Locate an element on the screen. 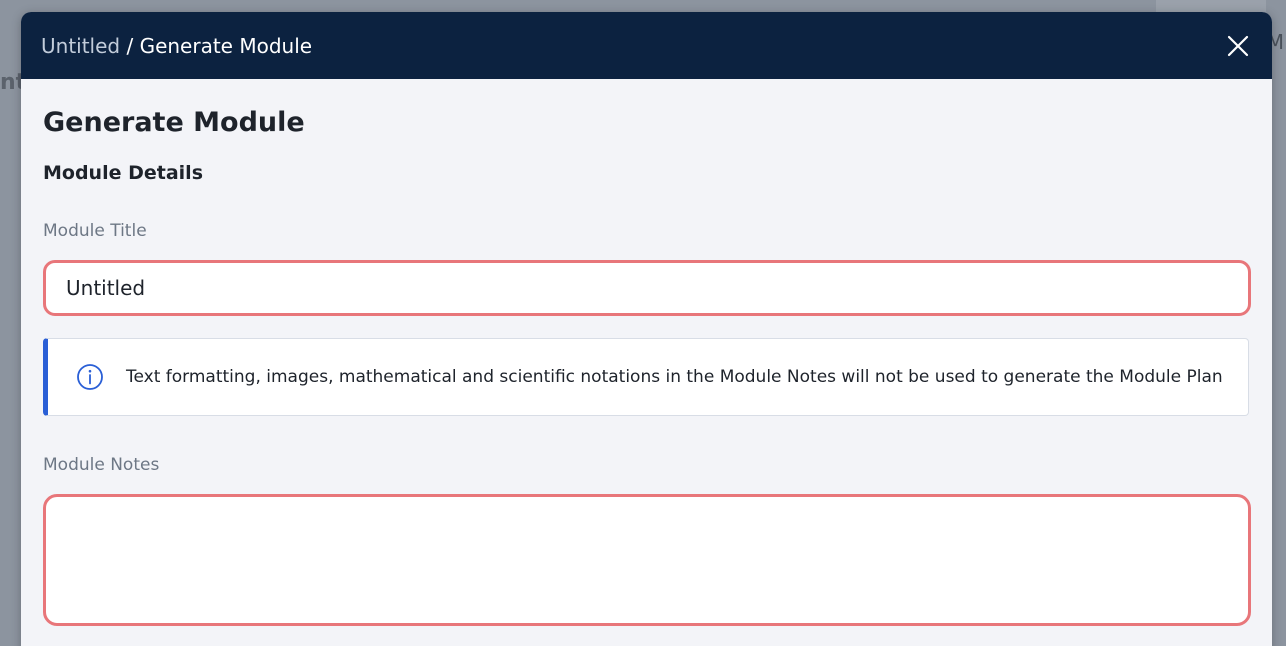 The height and width of the screenshot is (646, 1286). close-button is located at coordinates (1238, 46).